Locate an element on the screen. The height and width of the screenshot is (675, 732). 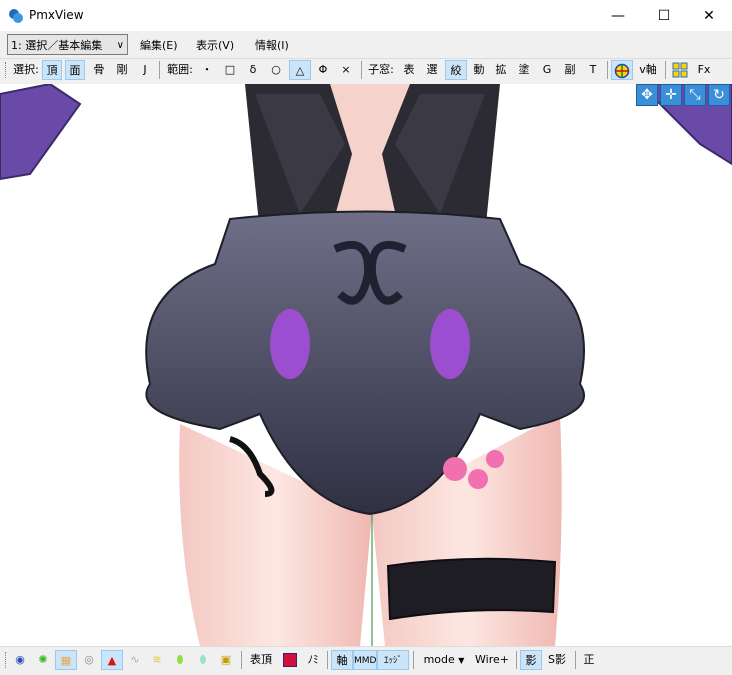
range-cross-button: × is located at coordinates (346, 70).